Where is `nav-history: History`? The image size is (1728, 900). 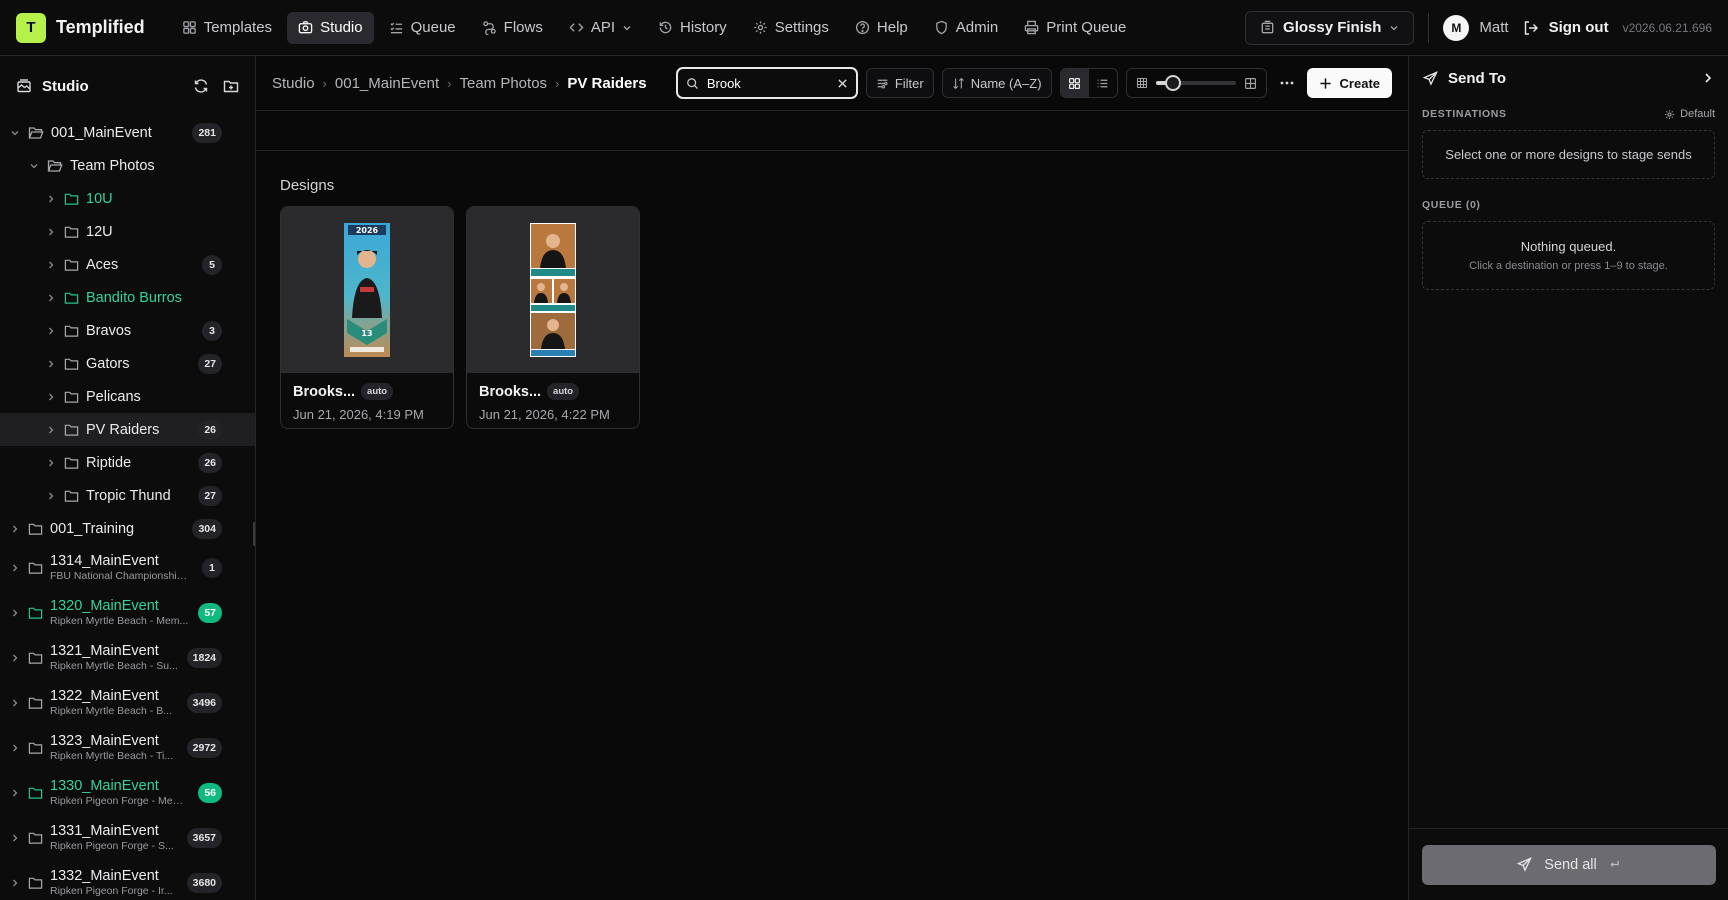 nav-history: History is located at coordinates (692, 28).